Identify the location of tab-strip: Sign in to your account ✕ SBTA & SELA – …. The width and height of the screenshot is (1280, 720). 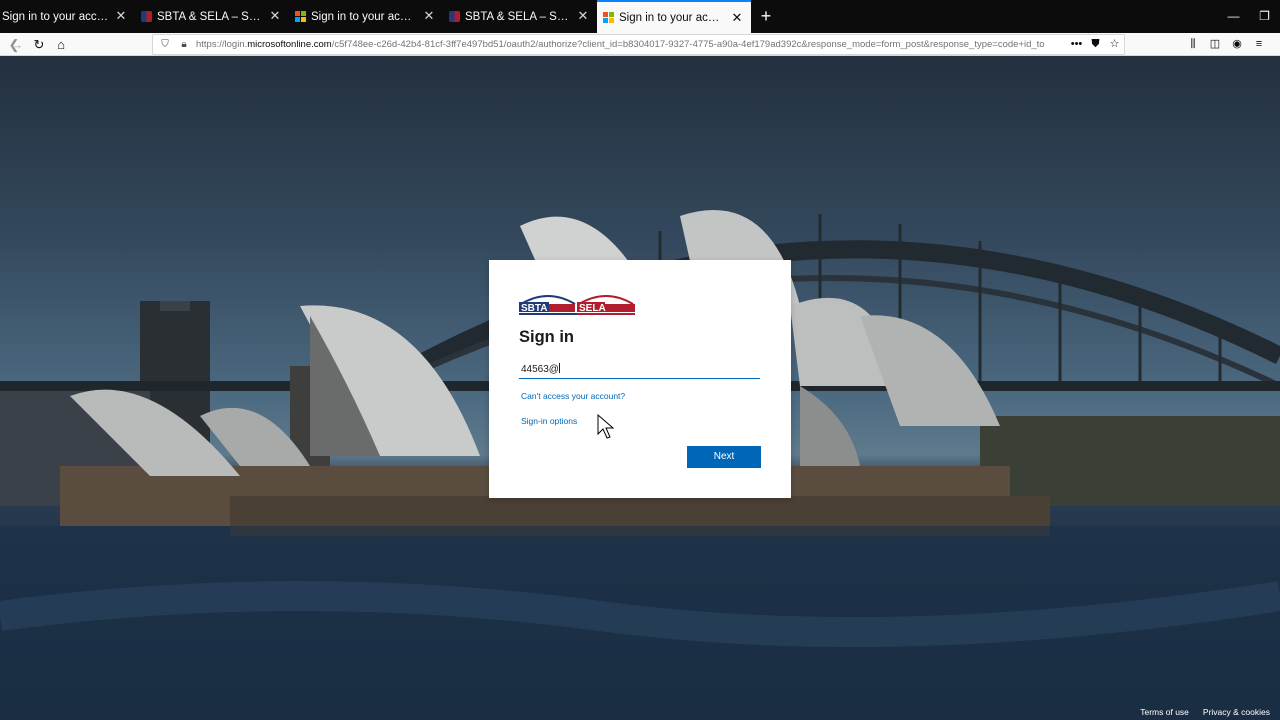
(640, 16).